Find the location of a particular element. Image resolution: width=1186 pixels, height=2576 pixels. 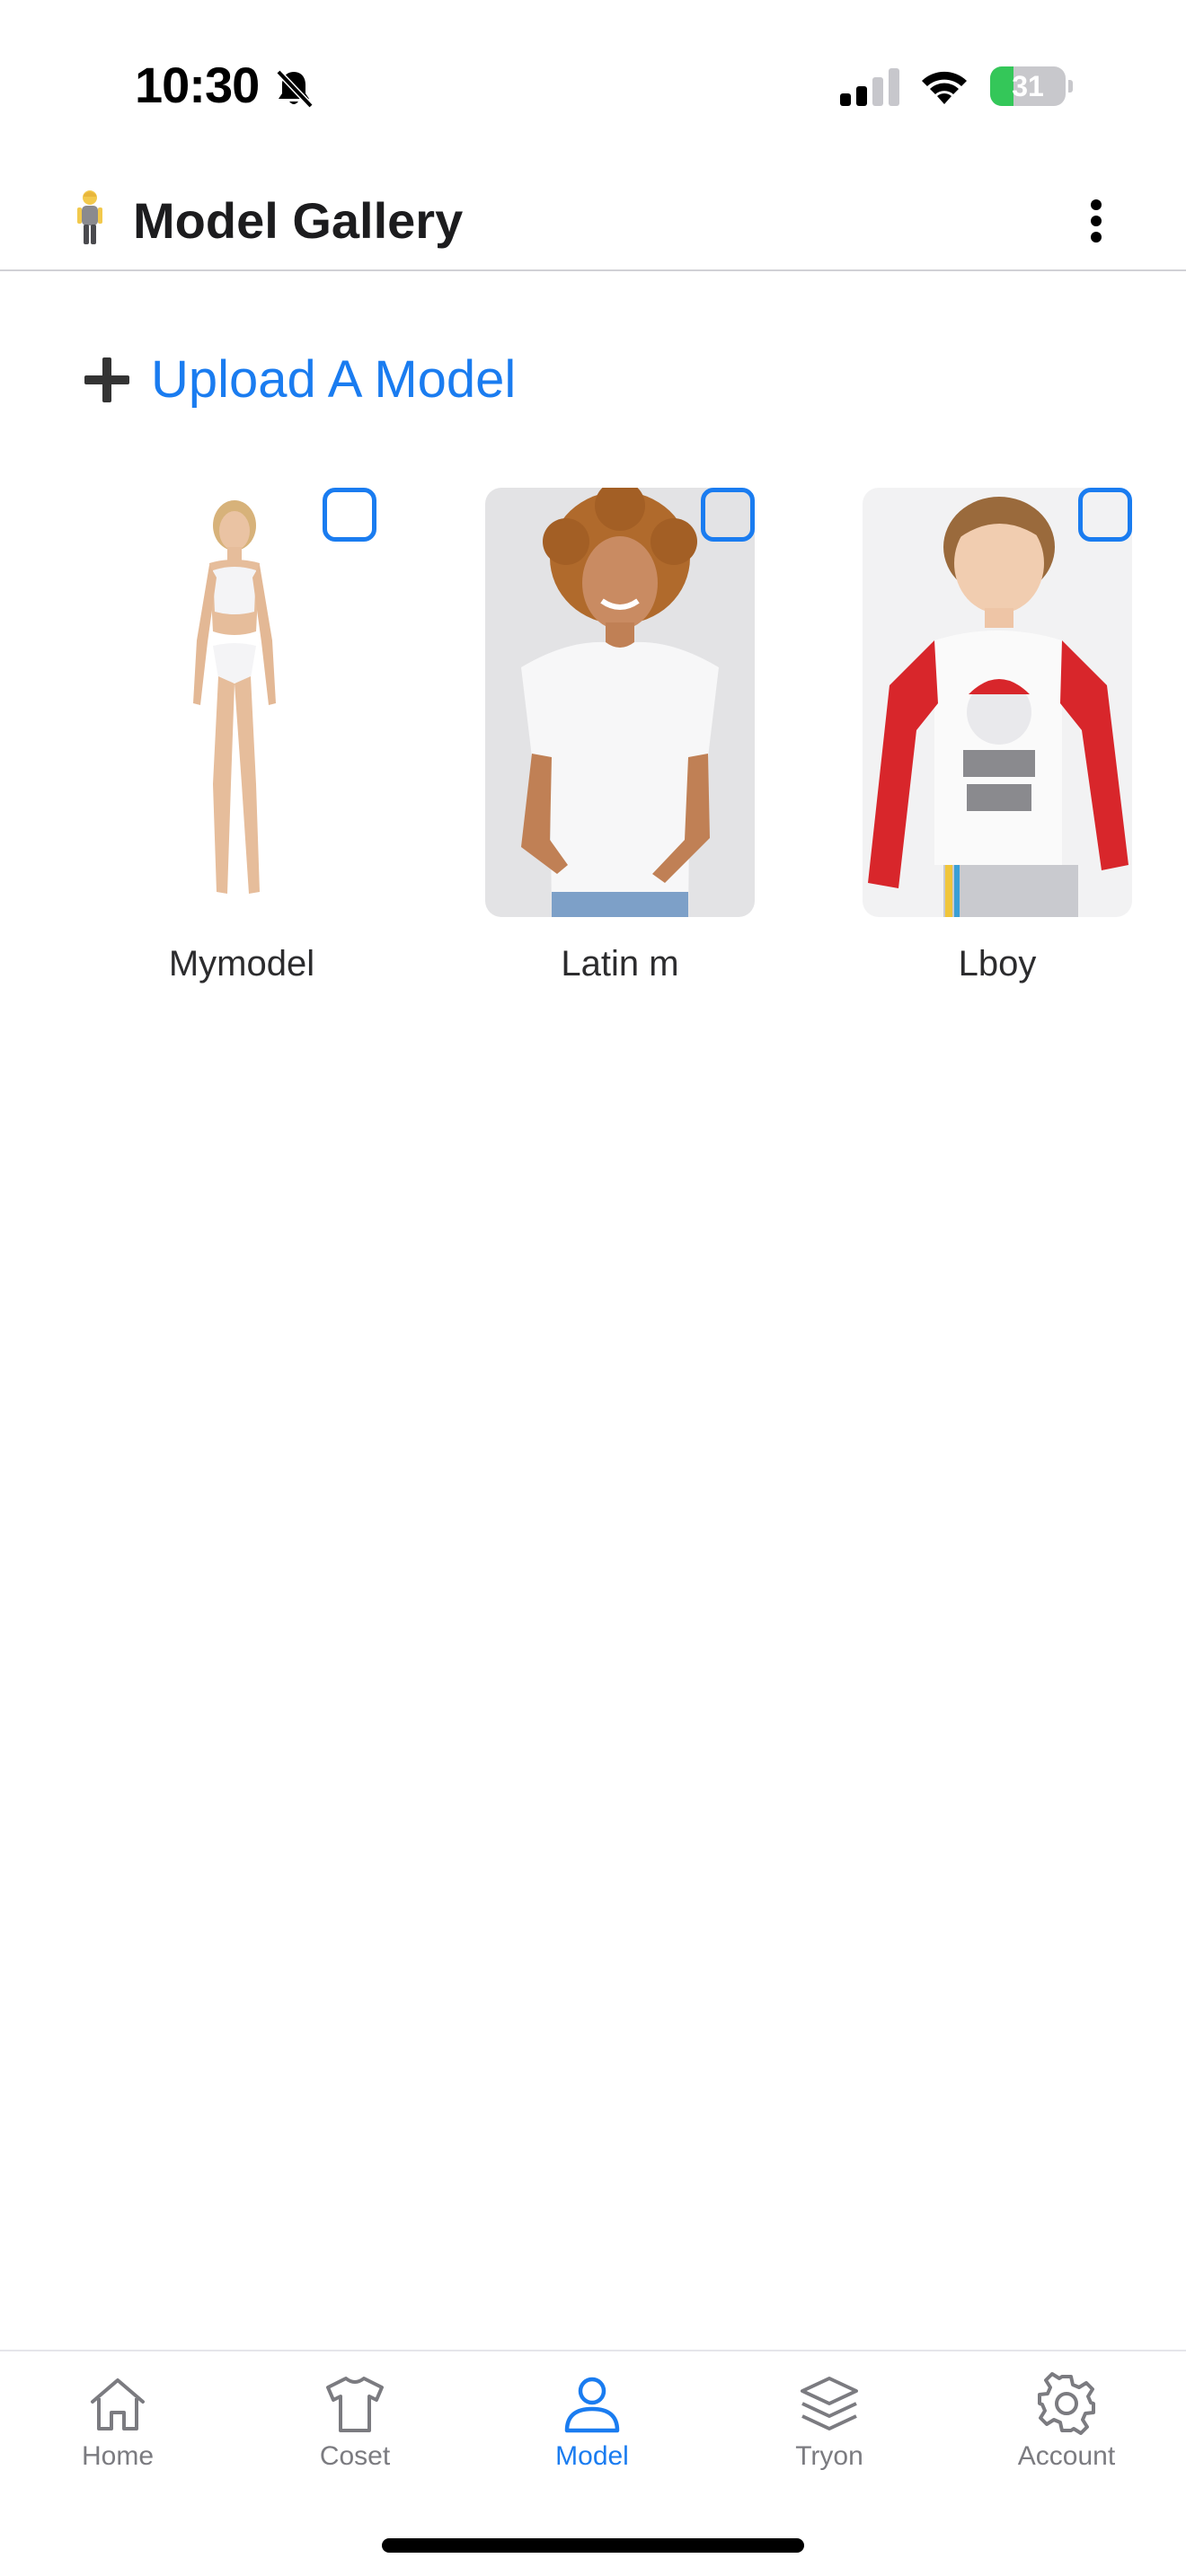

wifi-icon is located at coordinates (944, 87).